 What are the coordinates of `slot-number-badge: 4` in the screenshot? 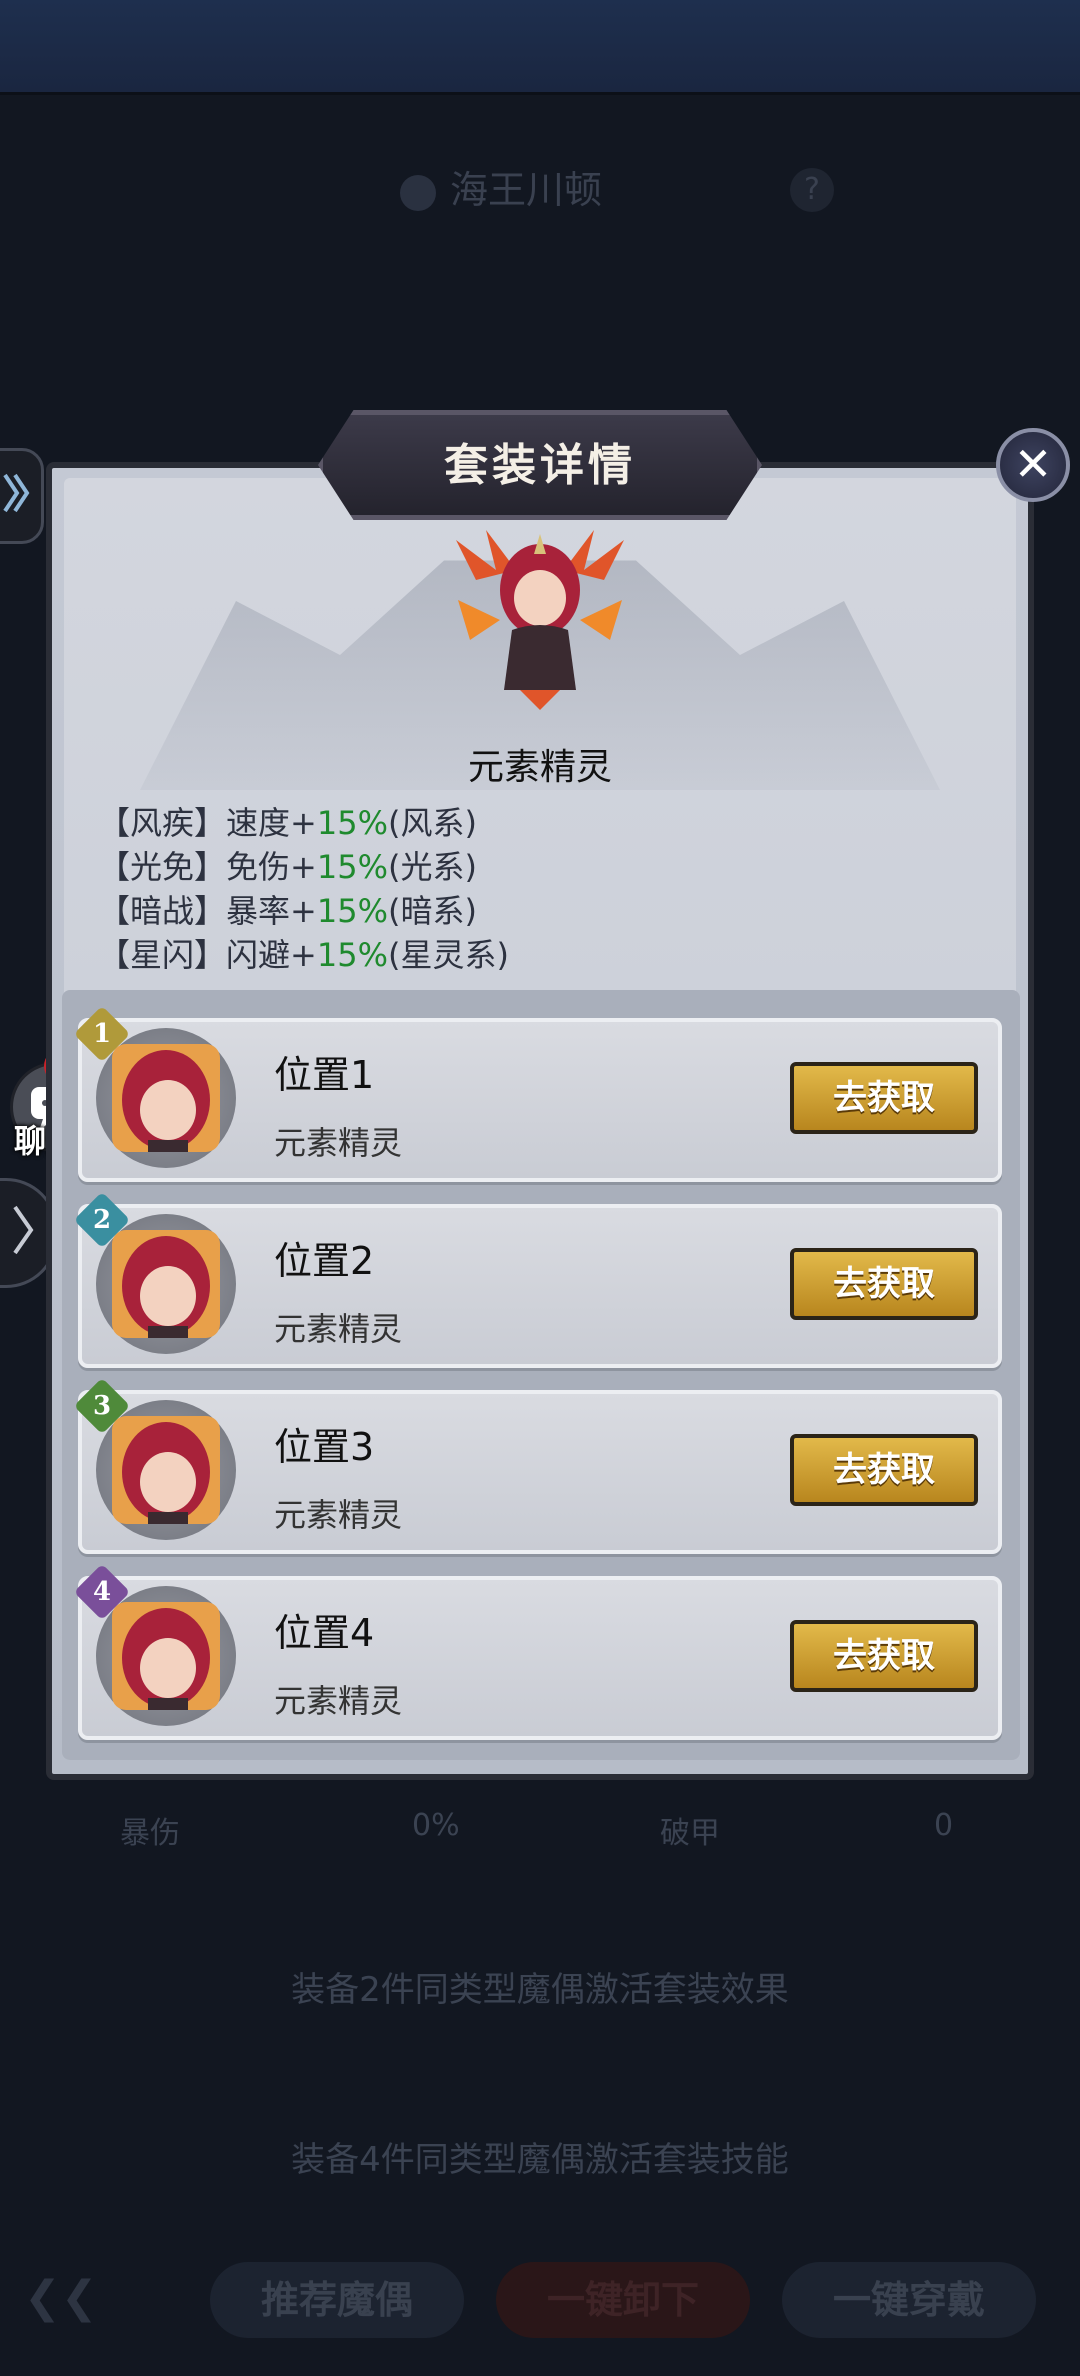 It's located at (102, 1592).